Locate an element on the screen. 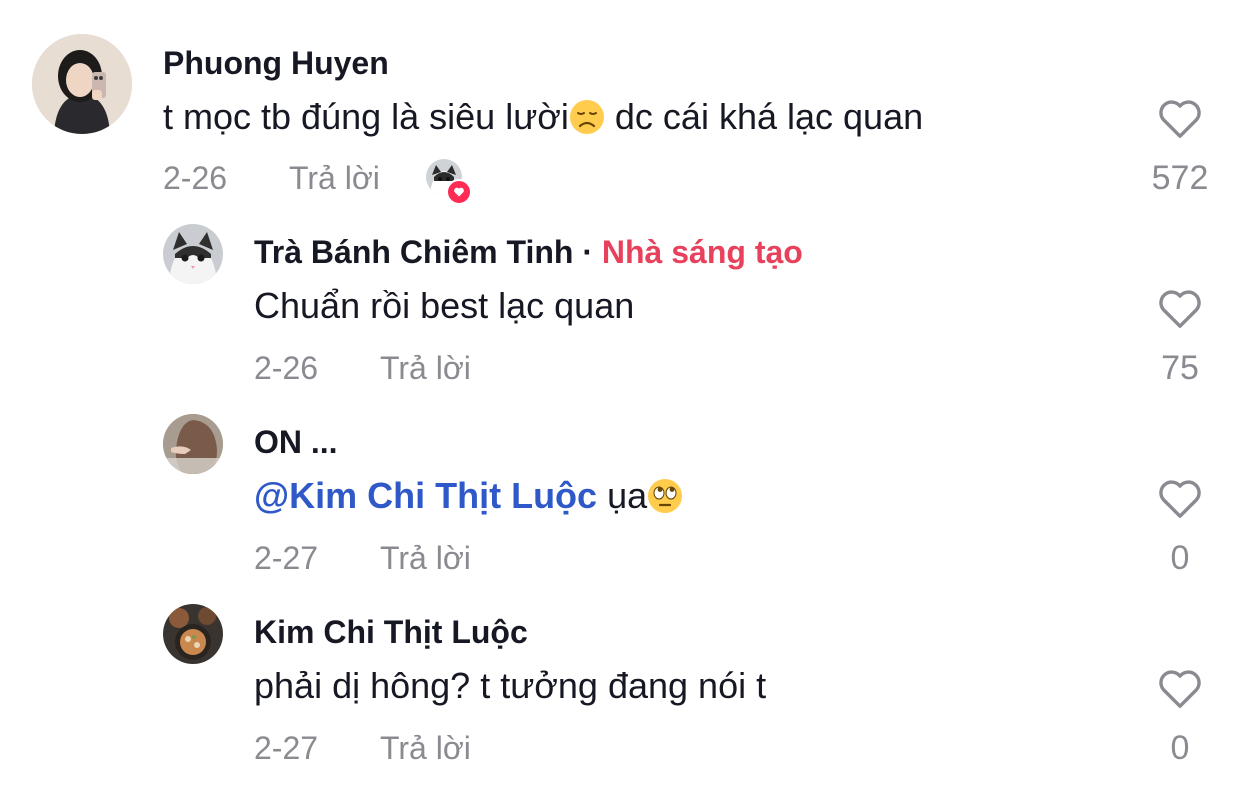 This screenshot has height=794, width=1242. comment-author: Kim Chi Thịt Luộc is located at coordinates (391, 632).